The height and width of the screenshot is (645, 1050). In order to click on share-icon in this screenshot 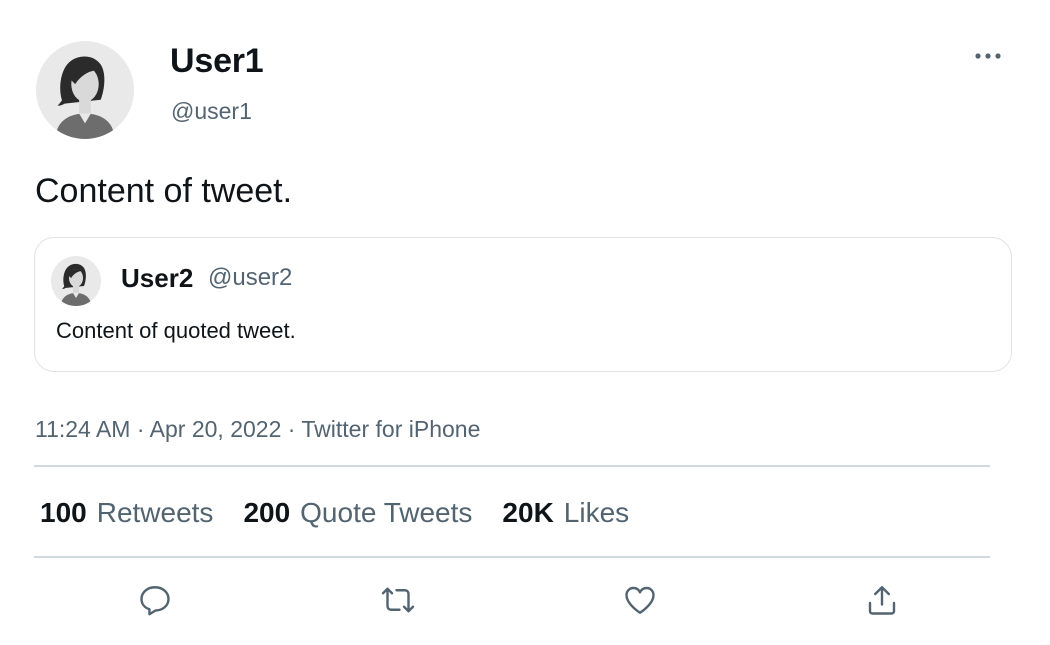, I will do `click(882, 600)`.